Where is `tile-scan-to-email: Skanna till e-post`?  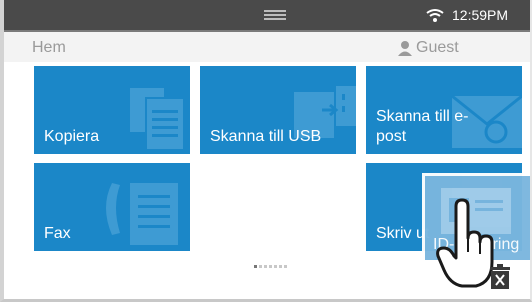 tile-scan-to-email: Skanna till e-post is located at coordinates (444, 110).